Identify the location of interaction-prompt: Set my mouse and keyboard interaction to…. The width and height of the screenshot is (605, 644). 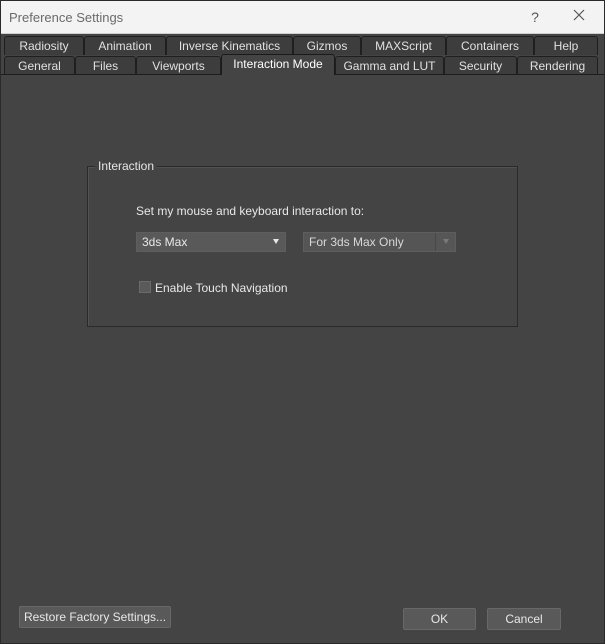
(250, 211).